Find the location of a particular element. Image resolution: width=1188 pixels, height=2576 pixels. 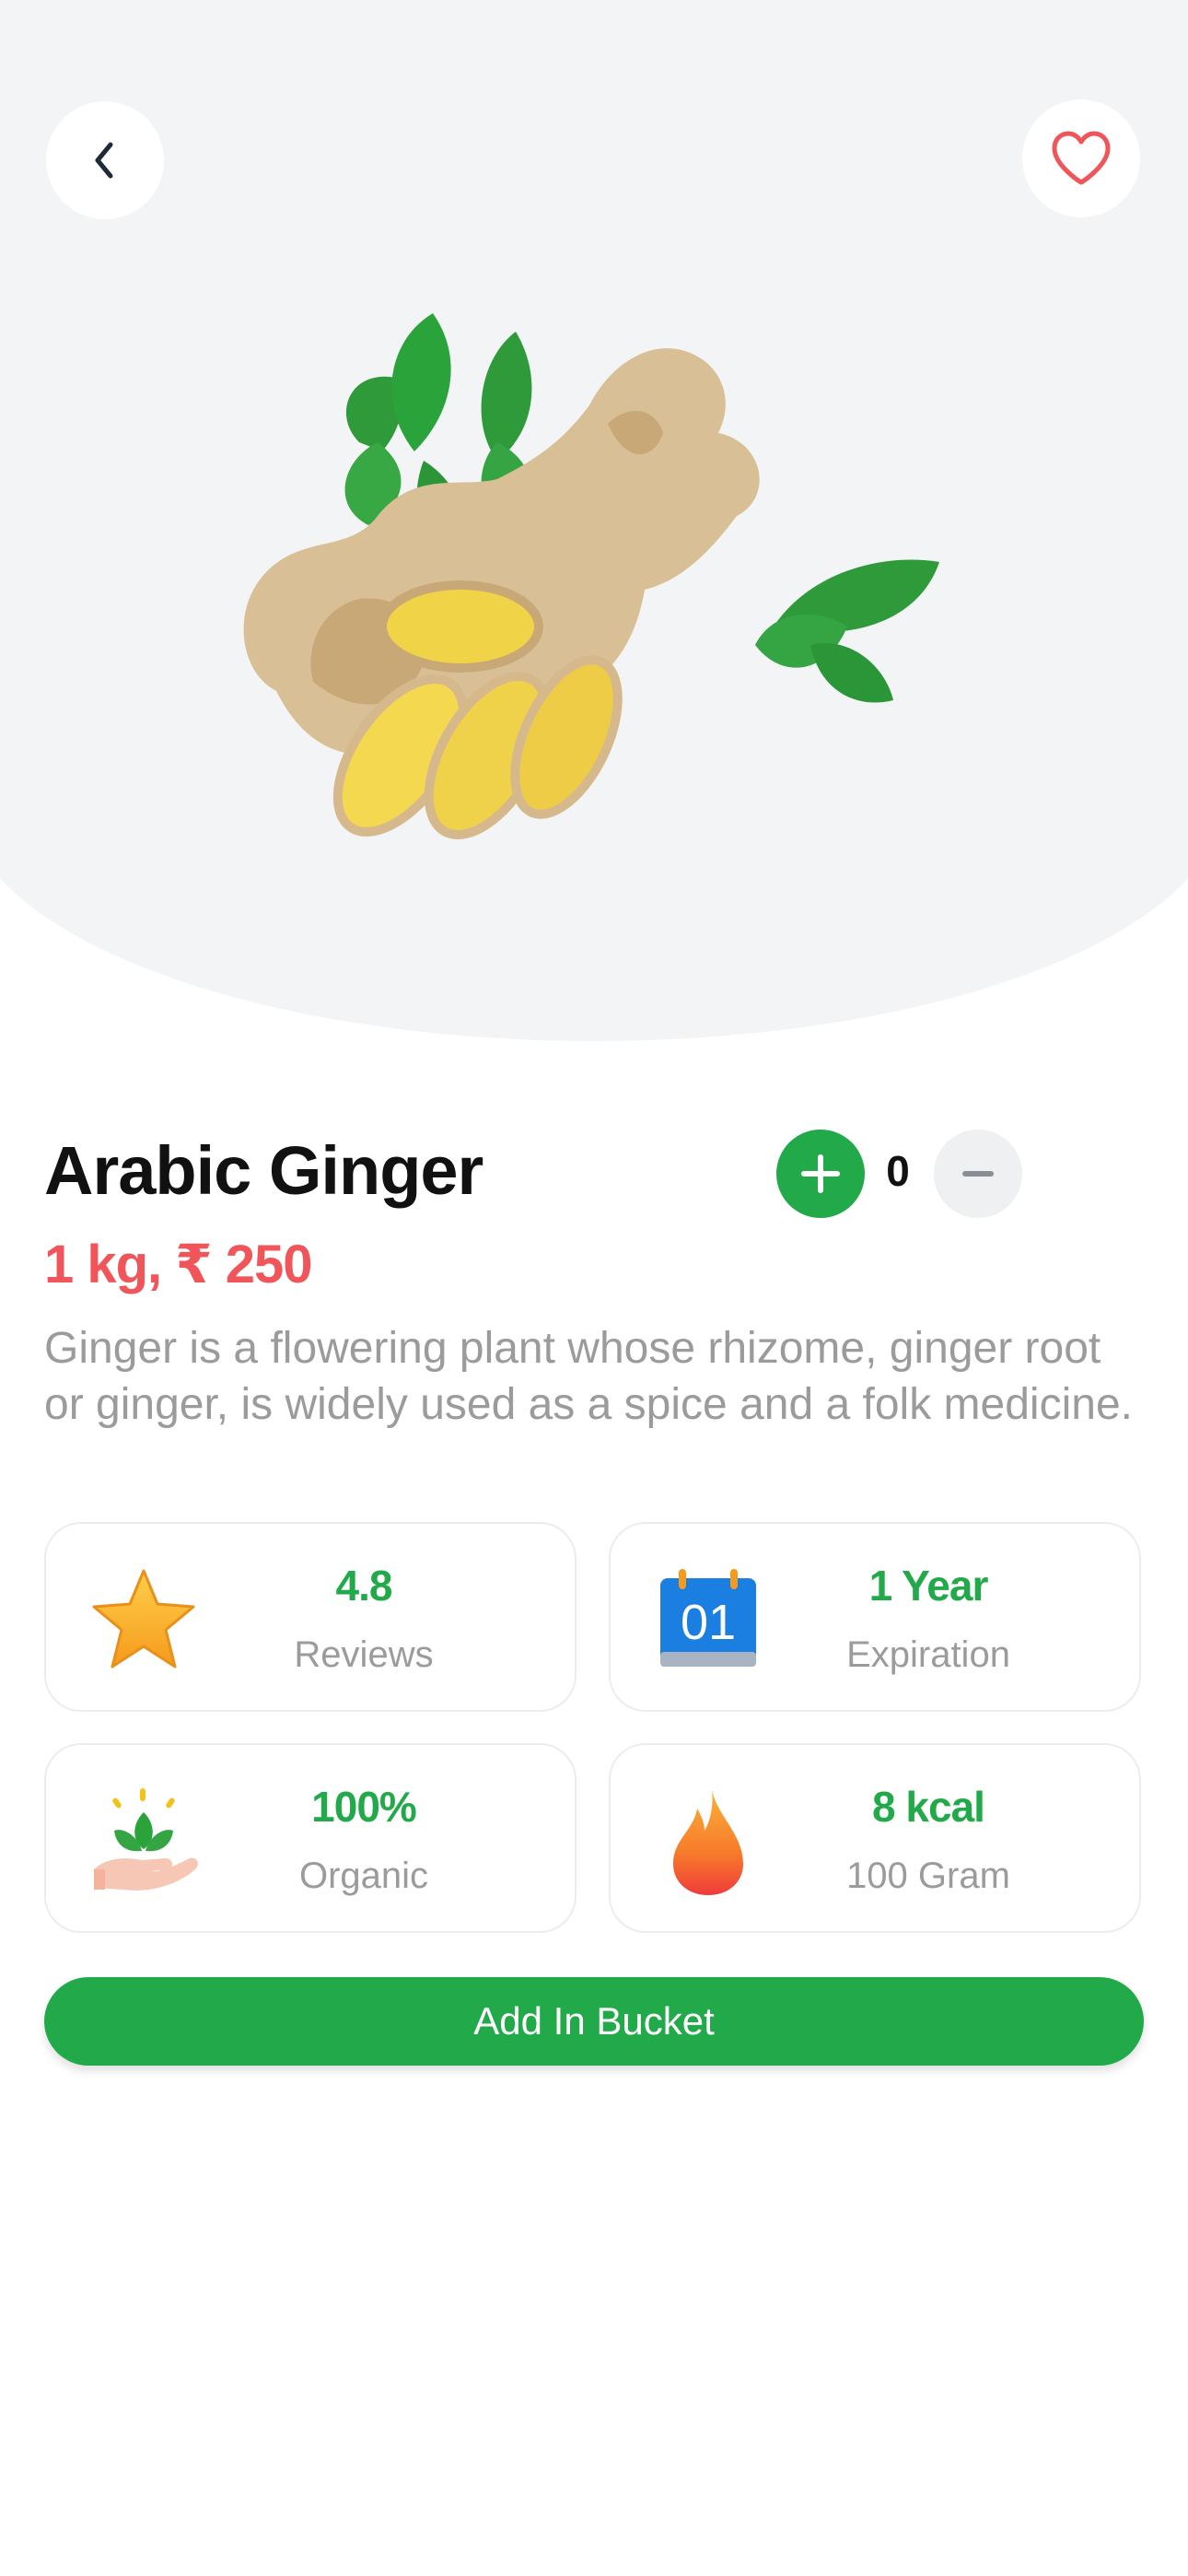

decrease-quantity-button is located at coordinates (978, 1174).